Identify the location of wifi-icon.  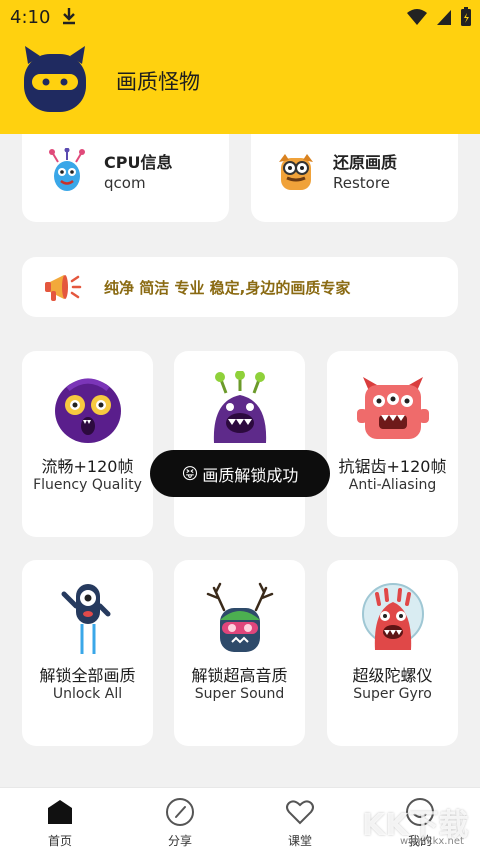
(417, 17).